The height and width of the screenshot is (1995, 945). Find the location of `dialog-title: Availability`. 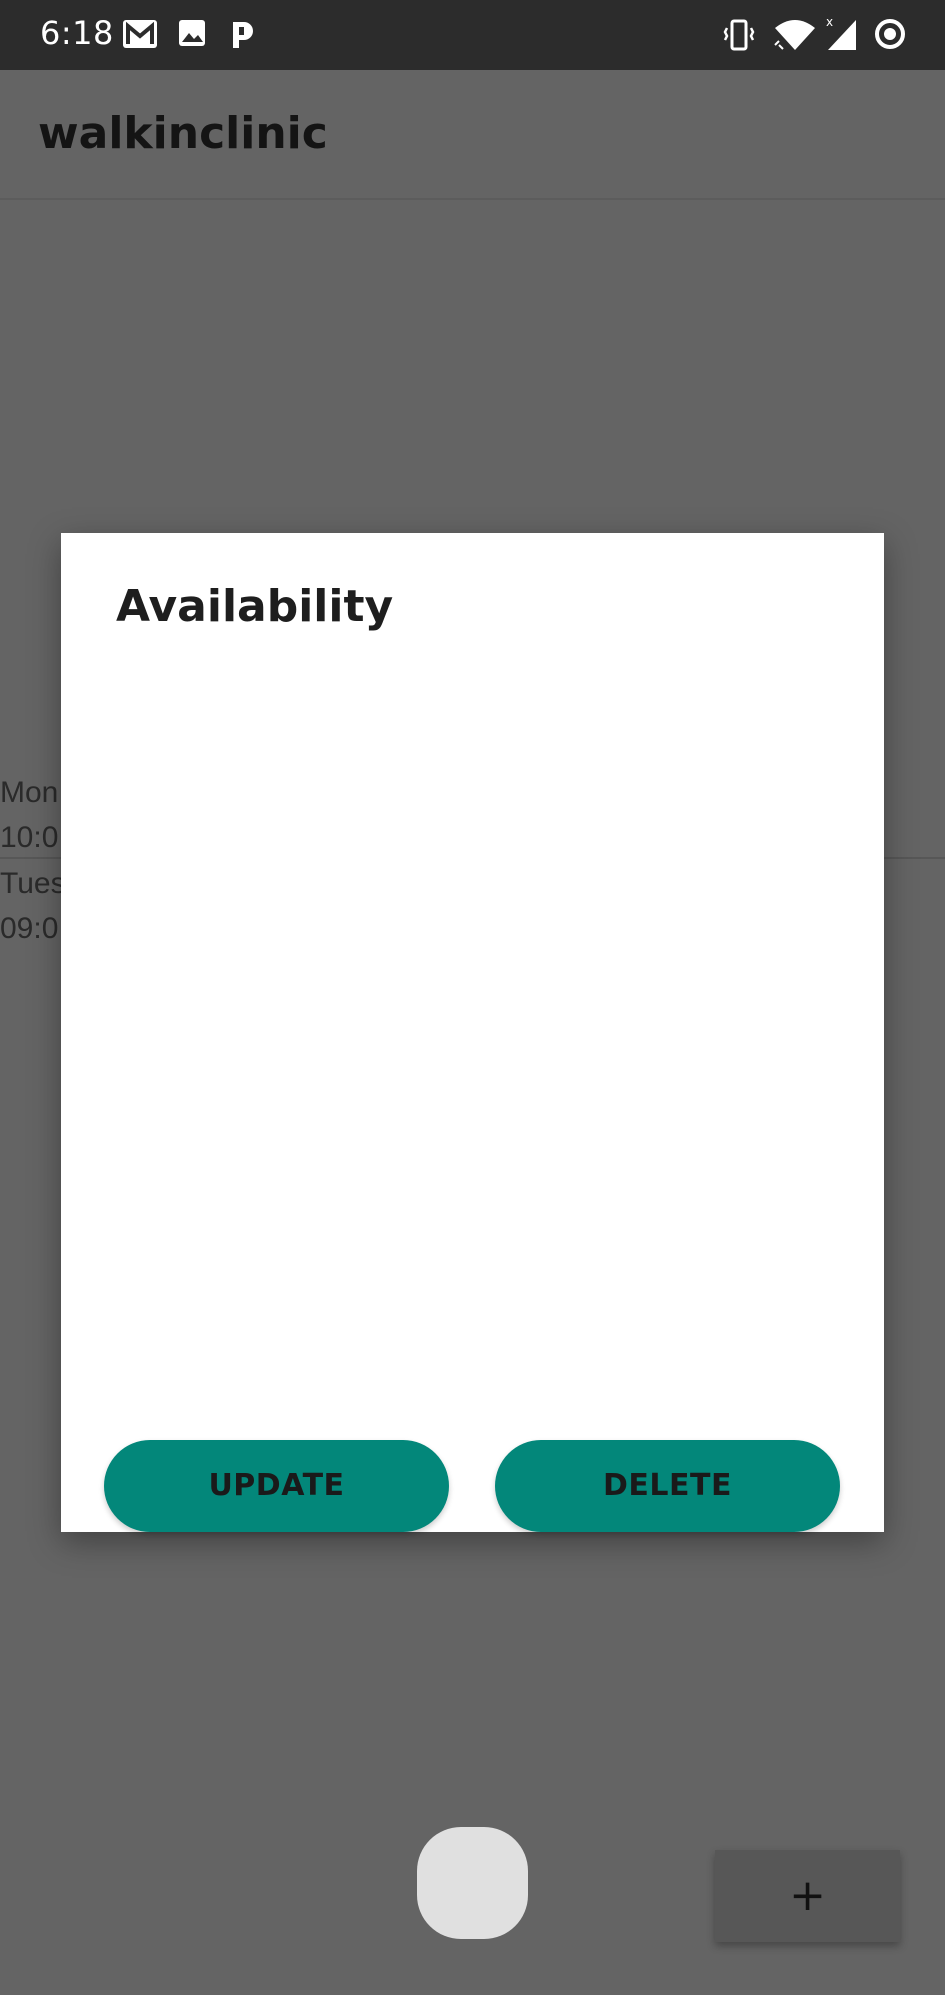

dialog-title: Availability is located at coordinates (255, 606).